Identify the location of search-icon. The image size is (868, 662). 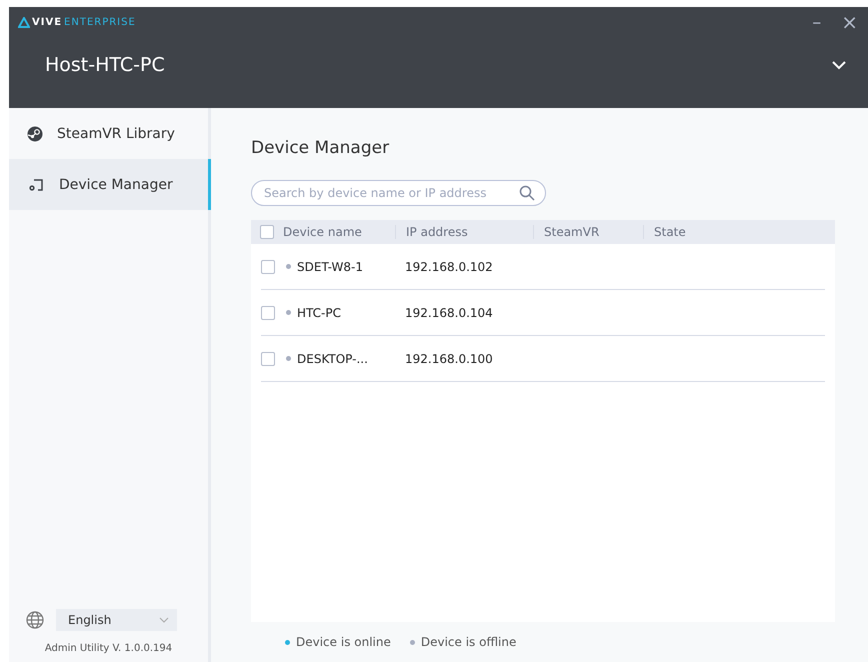
(527, 193).